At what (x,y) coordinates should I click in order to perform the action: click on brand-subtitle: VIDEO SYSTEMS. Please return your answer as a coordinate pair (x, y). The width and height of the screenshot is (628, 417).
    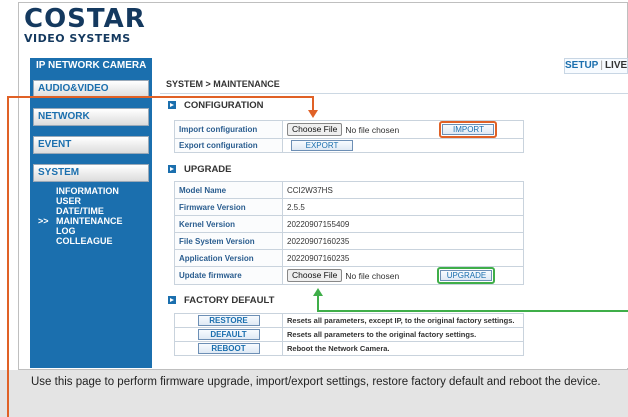
    Looking at the image, I should click on (77, 38).